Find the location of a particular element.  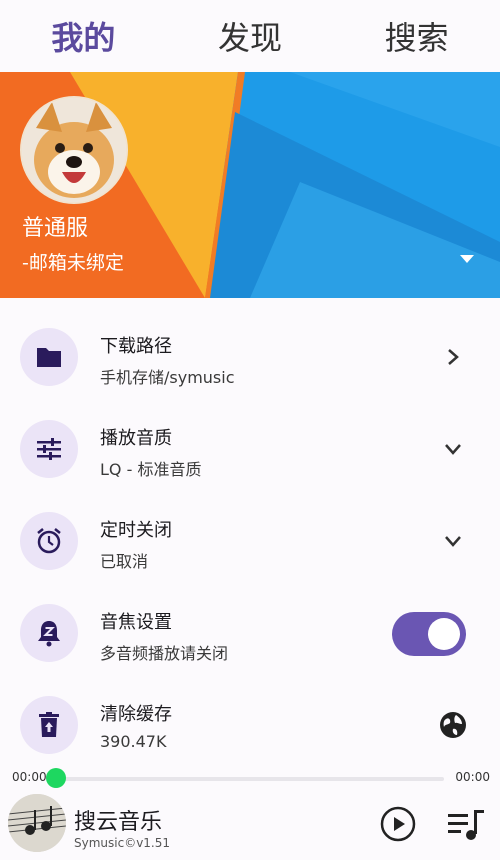

setting-subtitle: LQ - 标准音质 is located at coordinates (151, 469).